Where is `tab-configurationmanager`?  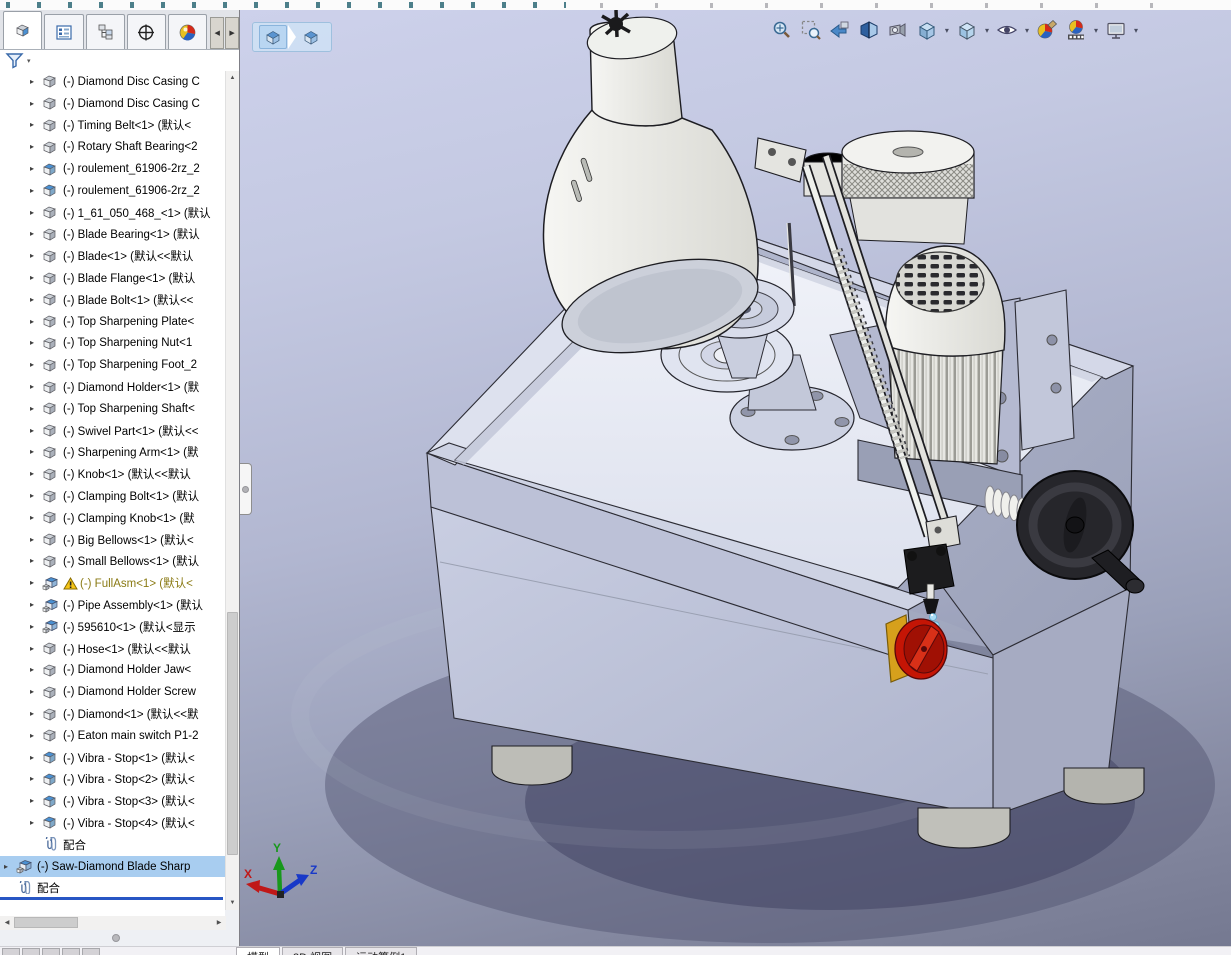
tab-configurationmanager is located at coordinates (105, 31).